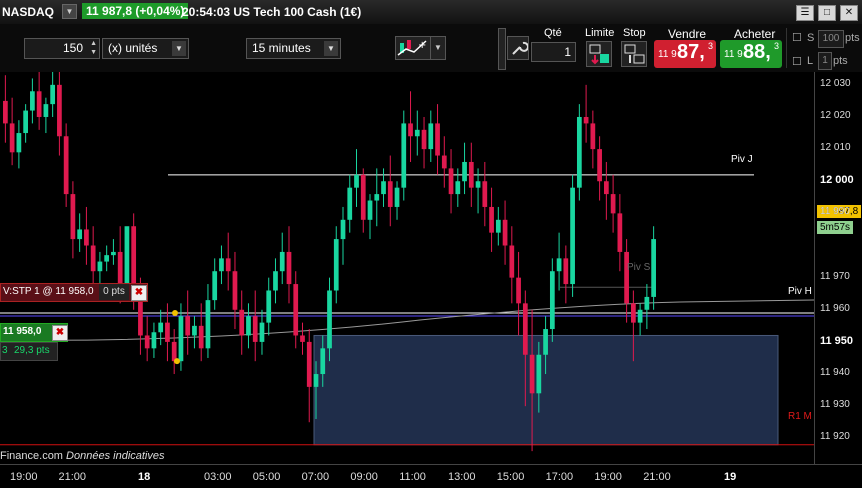  Describe the element at coordinates (24, 477) in the screenshot. I see `x-tick-label: 19:00` at that location.